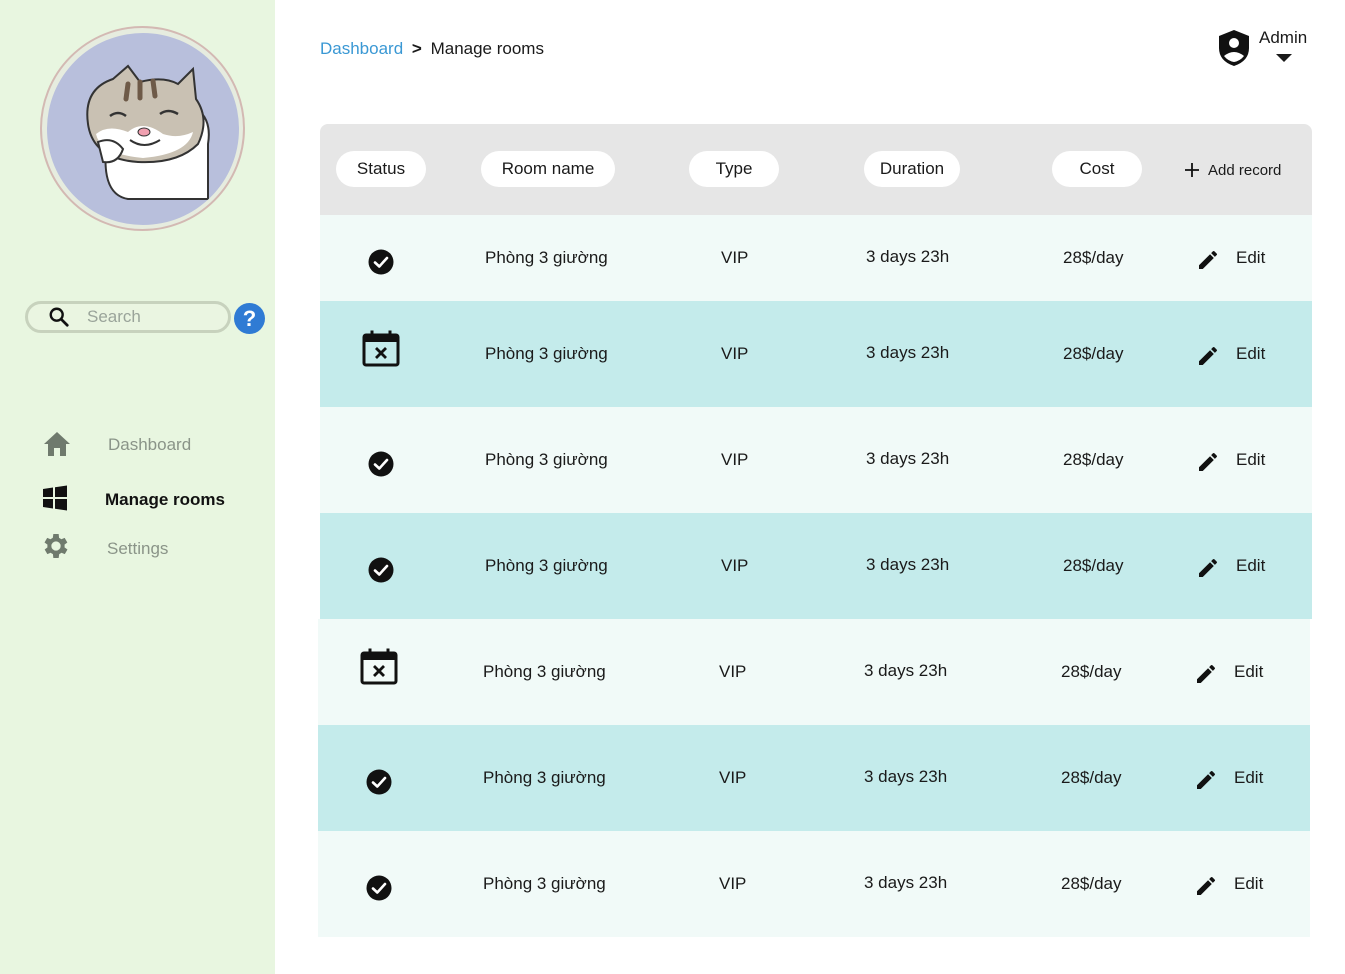 The height and width of the screenshot is (974, 1345). I want to click on add-record-button: Add record, so click(1232, 170).